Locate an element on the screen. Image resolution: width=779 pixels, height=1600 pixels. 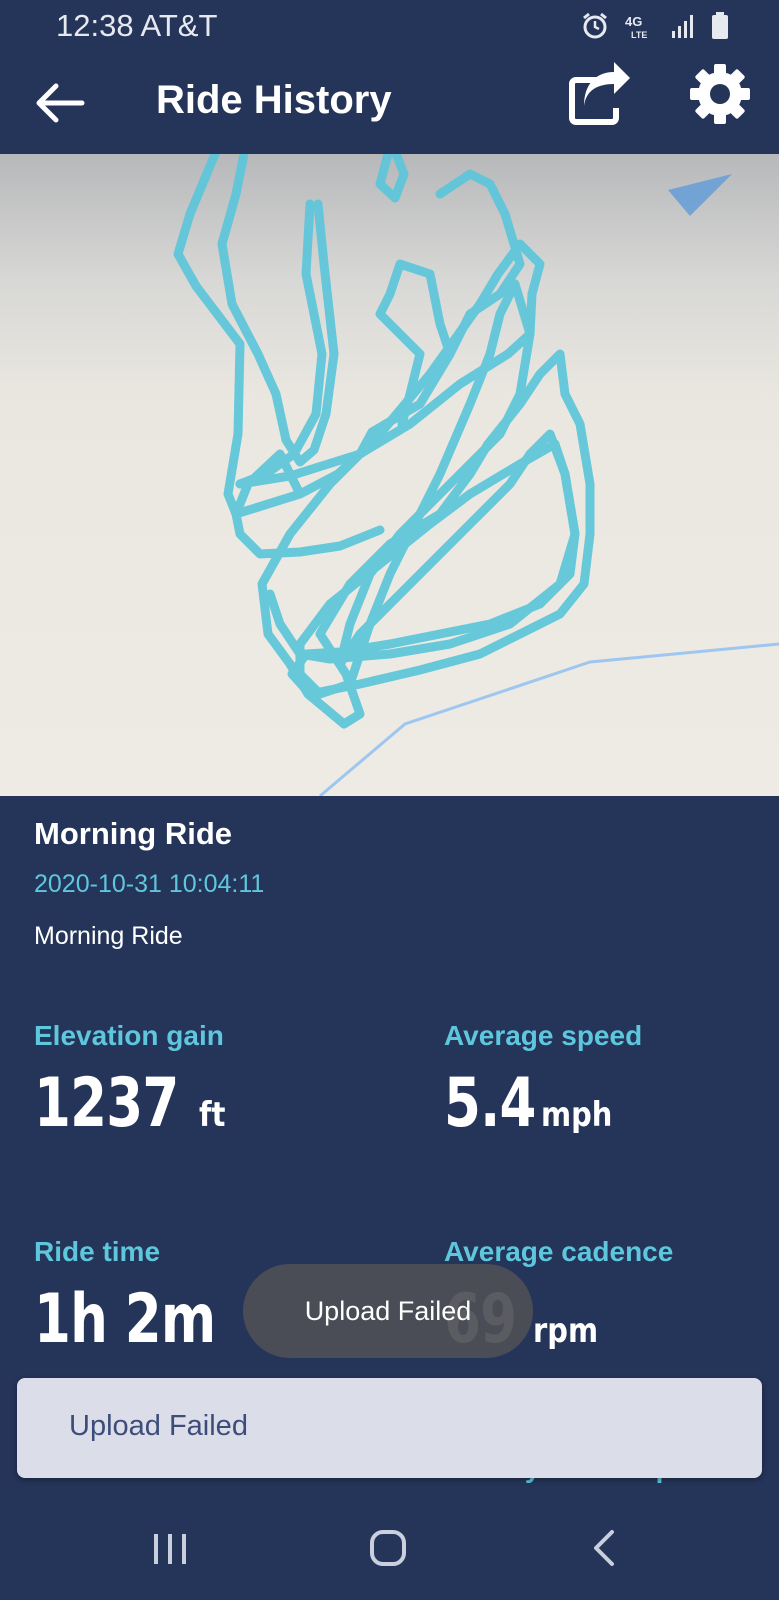
map-road is located at coordinates (549, 719).